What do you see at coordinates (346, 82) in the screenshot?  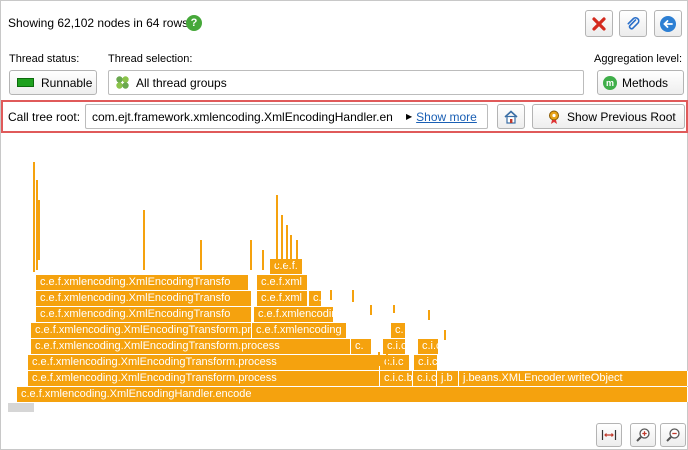 I see `thread-selection-field: All thread groups` at bounding box center [346, 82].